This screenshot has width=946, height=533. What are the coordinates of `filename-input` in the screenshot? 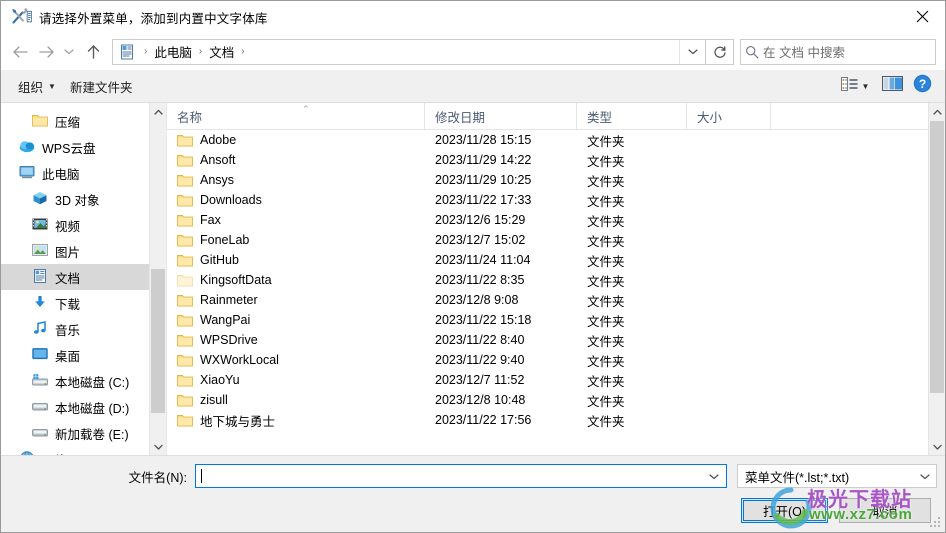 It's located at (461, 476).